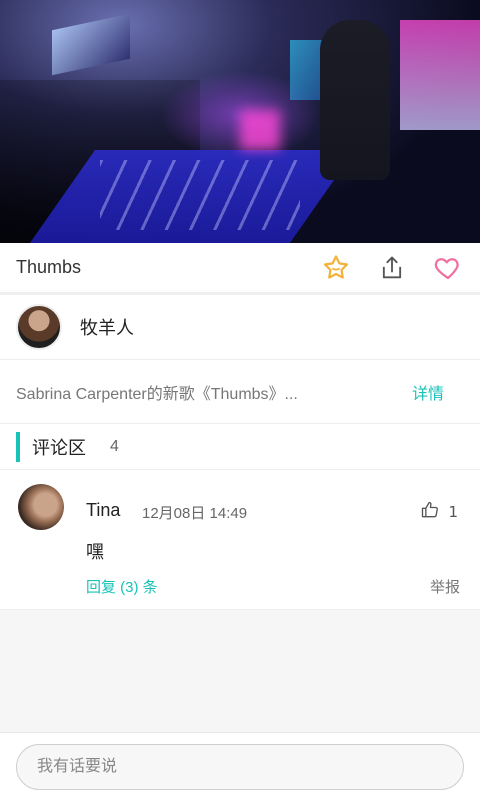 The height and width of the screenshot is (800, 480). I want to click on detail-button: 详情, so click(428, 392).